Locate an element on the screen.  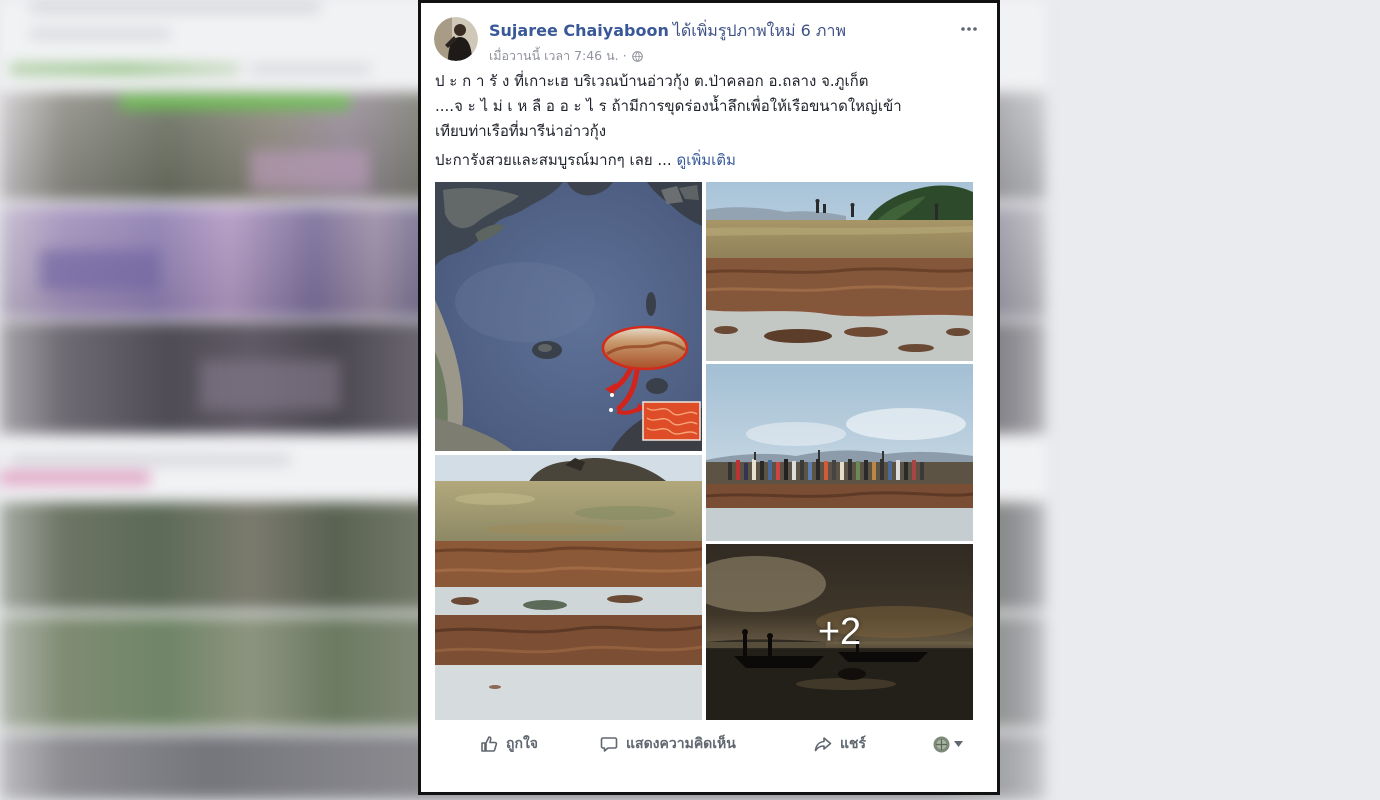
photo-sunset-boats: +2 is located at coordinates (839, 632).